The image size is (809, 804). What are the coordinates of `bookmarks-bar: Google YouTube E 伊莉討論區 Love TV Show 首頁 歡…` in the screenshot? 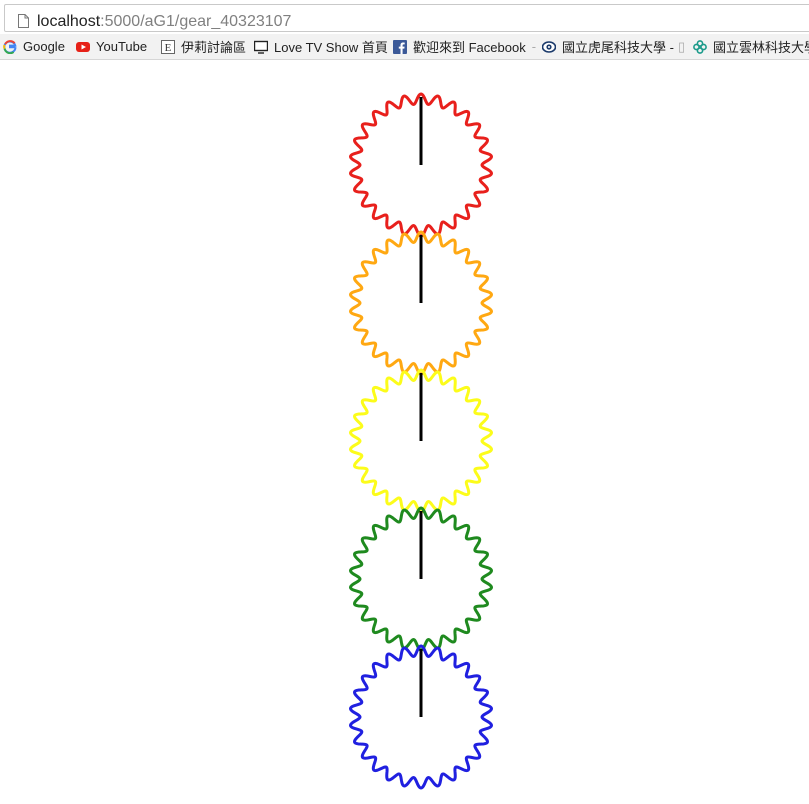 It's located at (404, 47).